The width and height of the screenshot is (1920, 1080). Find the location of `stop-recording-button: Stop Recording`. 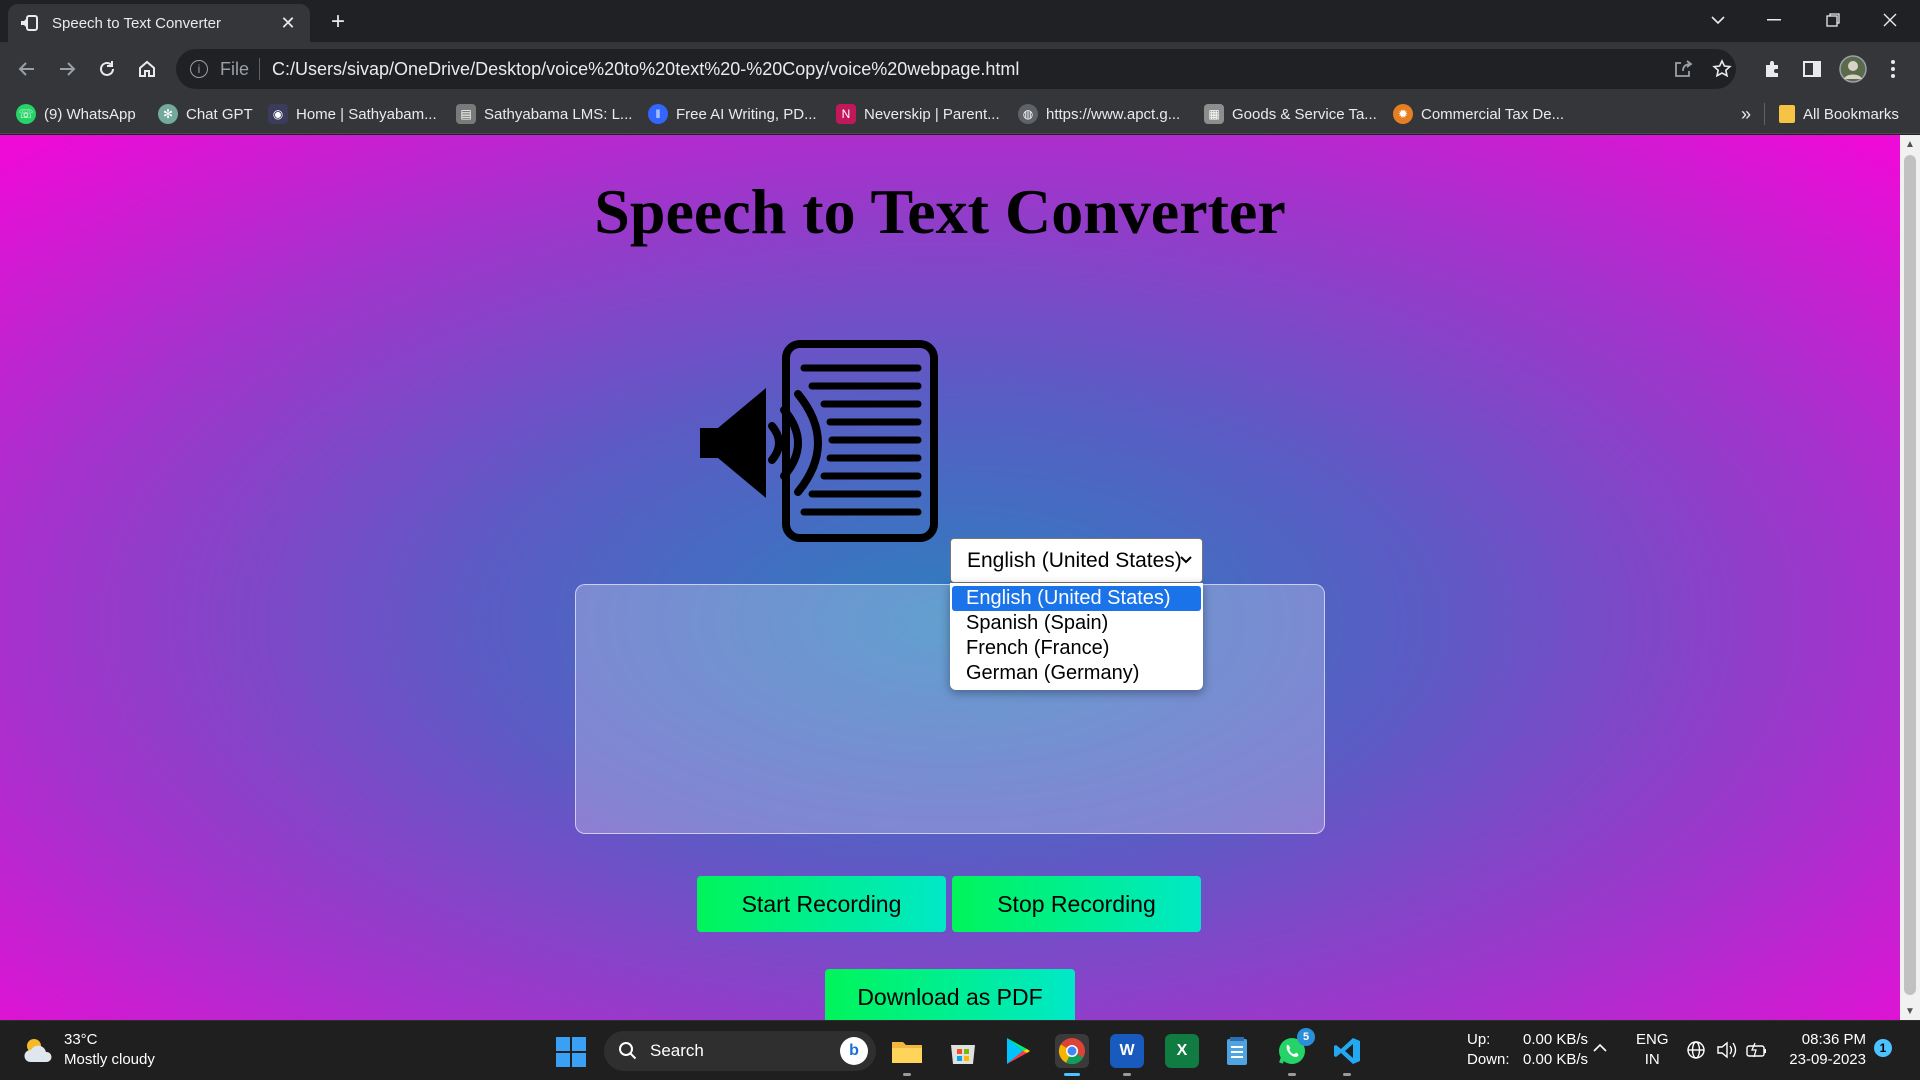

stop-recording-button: Stop Recording is located at coordinates (1076, 904).